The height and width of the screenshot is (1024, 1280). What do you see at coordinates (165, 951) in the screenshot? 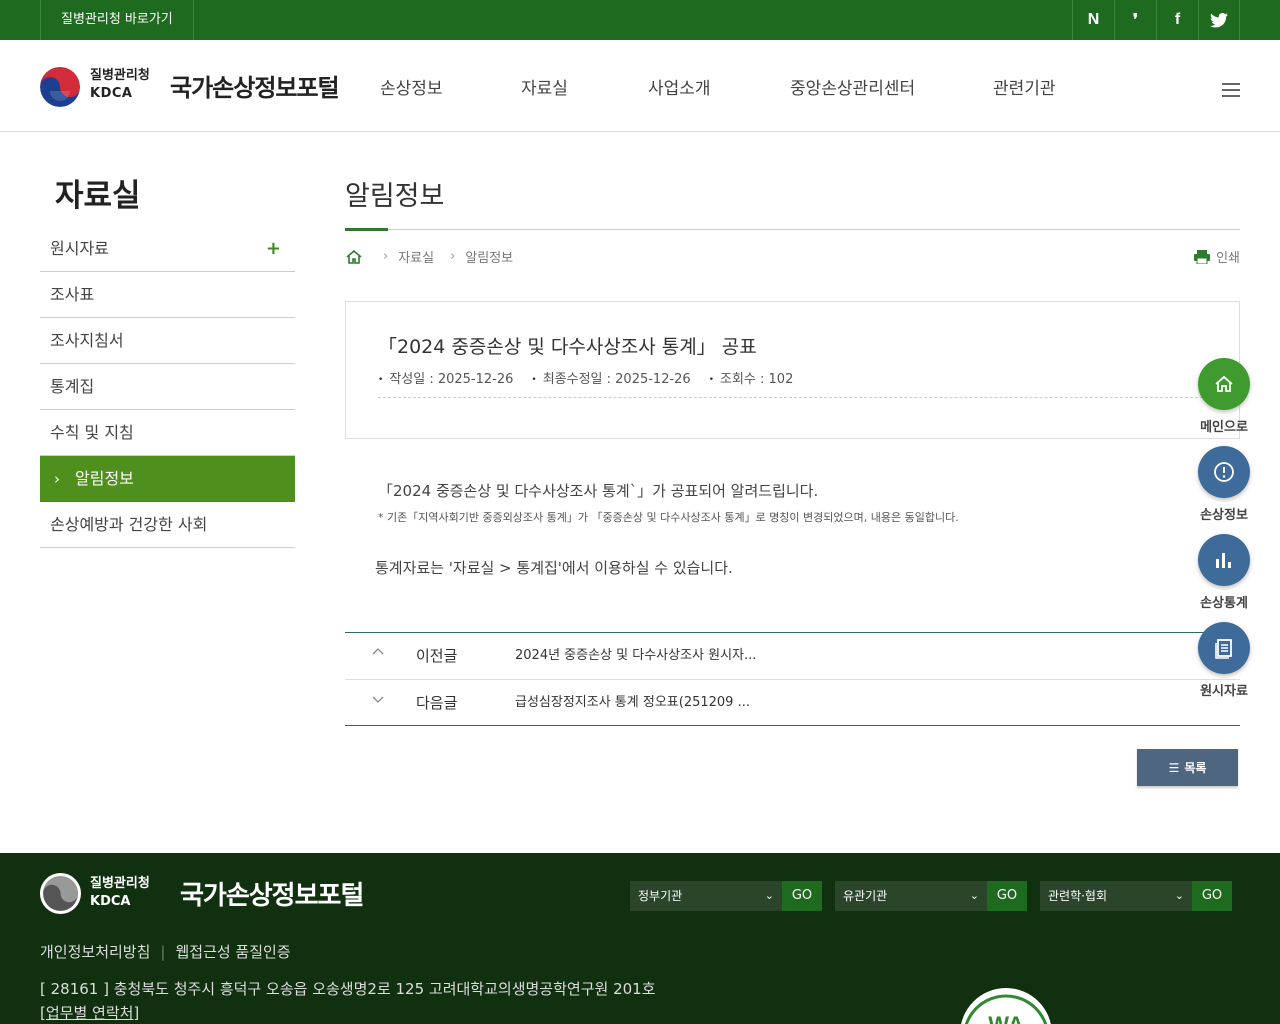
I see `footer-links: 개인정보처리방침 | 웹접근성 품질인증` at bounding box center [165, 951].